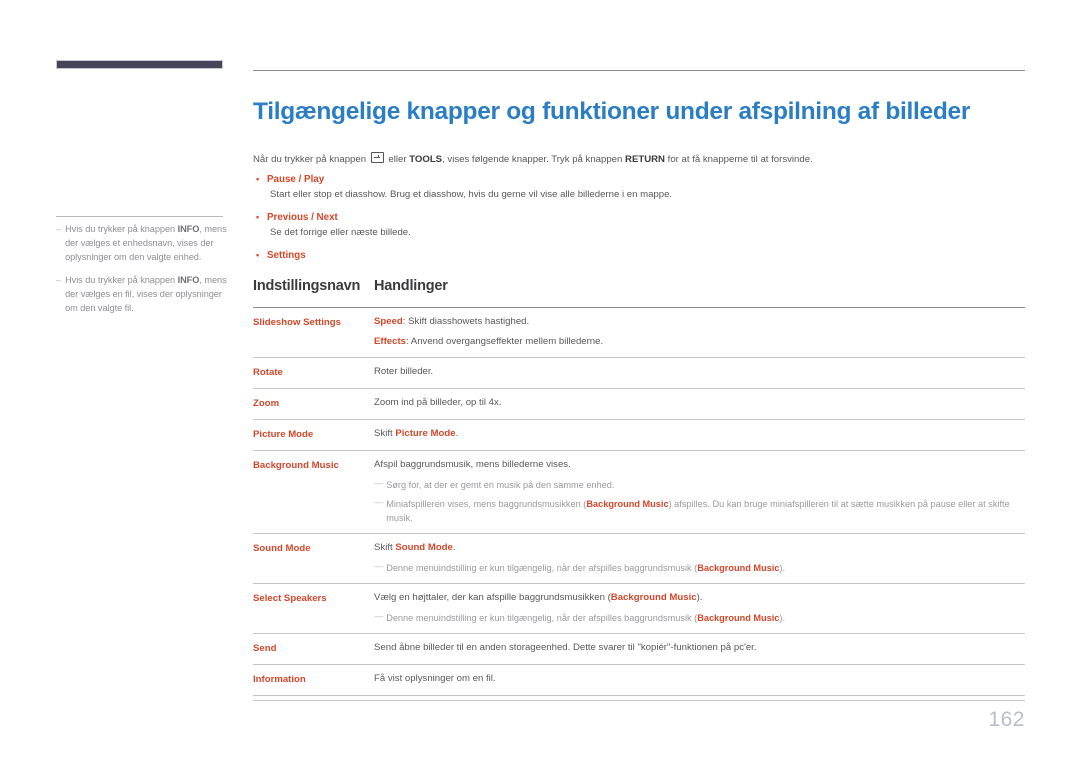 The width and height of the screenshot is (1080, 763). I want to click on action-keyword: Effects, so click(390, 341).